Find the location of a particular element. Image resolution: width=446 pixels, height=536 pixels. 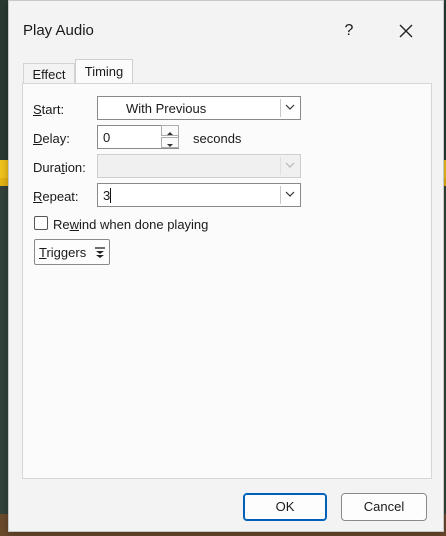

delay-label-rest: elay: is located at coordinates (56, 138).